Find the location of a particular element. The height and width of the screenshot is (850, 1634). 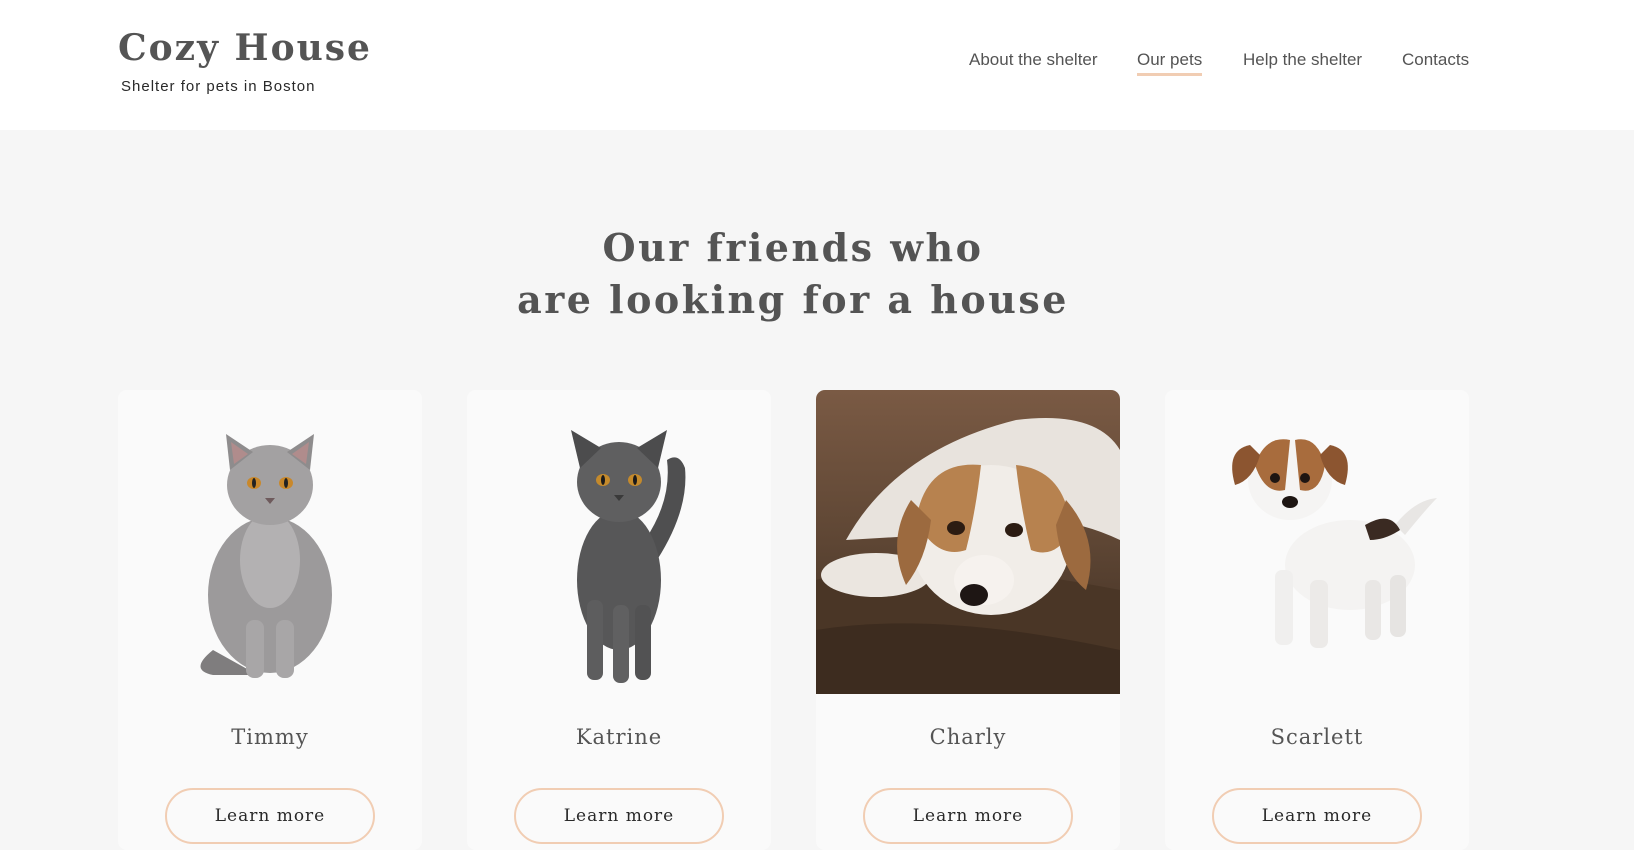

nav-help-shelter: Help the shelter is located at coordinates (1302, 60).